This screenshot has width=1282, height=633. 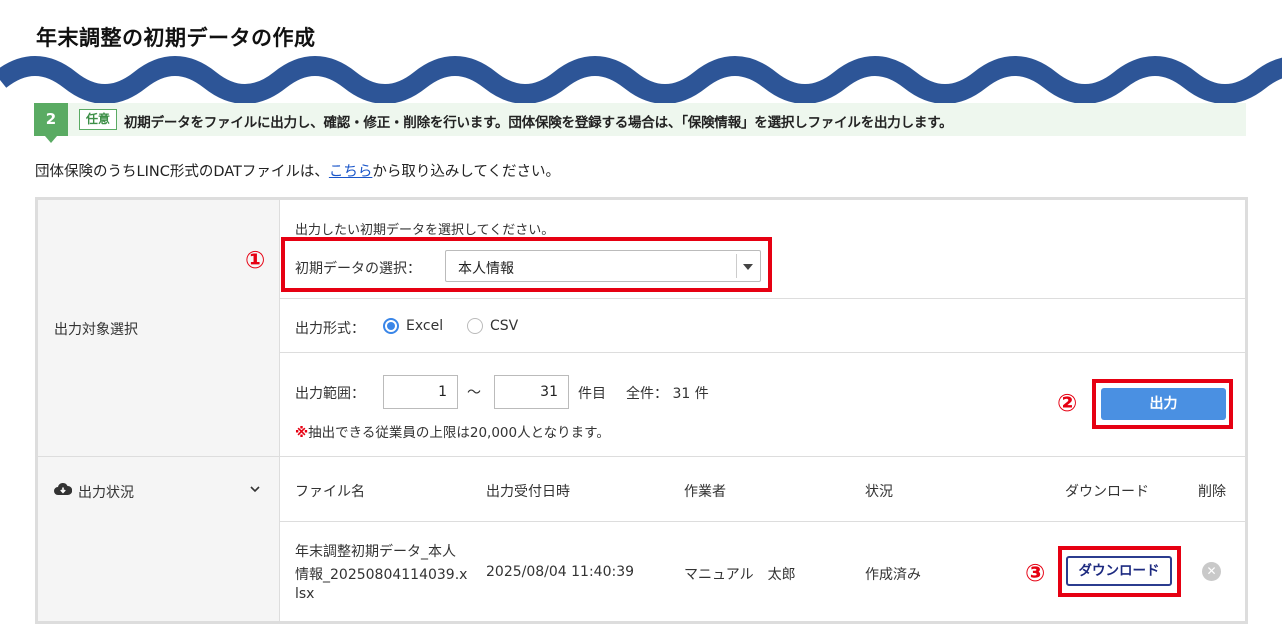 I want to click on column-divider, so click(x=279, y=410).